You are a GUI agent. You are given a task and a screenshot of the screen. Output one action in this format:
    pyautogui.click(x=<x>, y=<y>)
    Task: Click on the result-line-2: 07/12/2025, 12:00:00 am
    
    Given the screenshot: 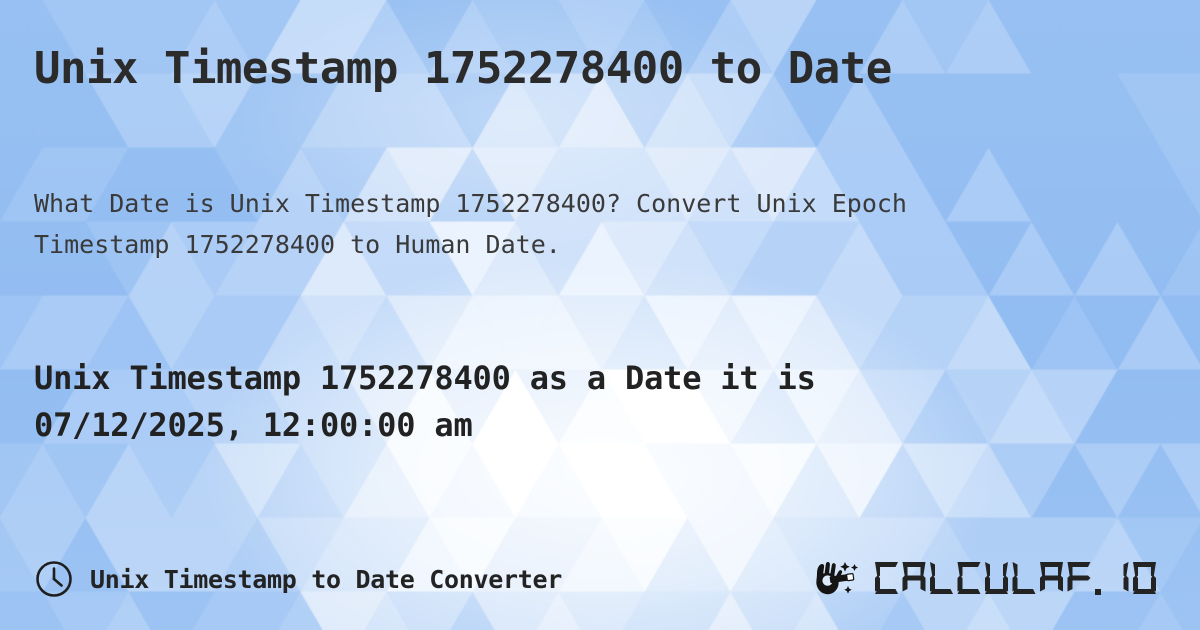 What is the action you would take?
    pyautogui.click(x=253, y=425)
    